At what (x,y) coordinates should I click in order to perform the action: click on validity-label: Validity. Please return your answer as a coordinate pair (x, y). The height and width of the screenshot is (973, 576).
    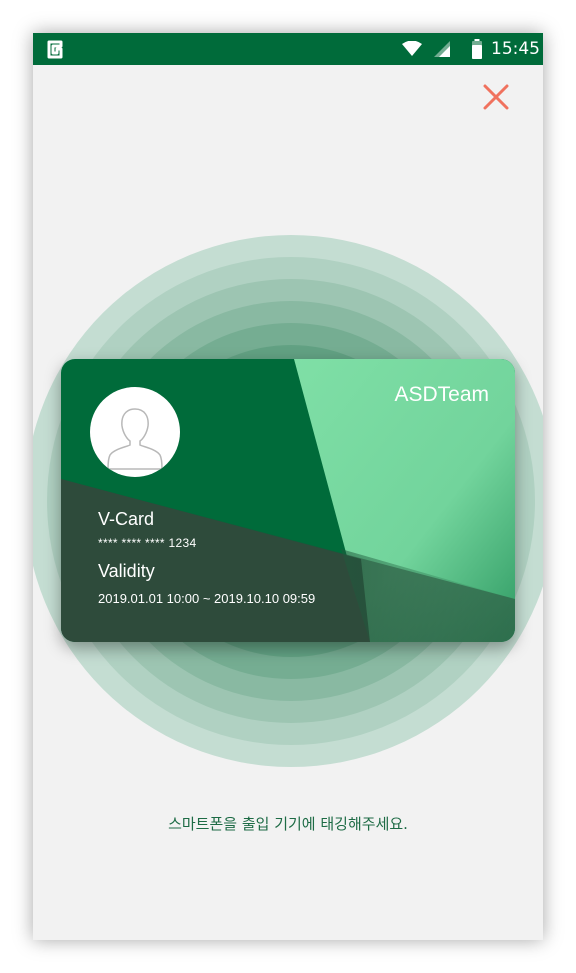
    Looking at the image, I should click on (126, 571).